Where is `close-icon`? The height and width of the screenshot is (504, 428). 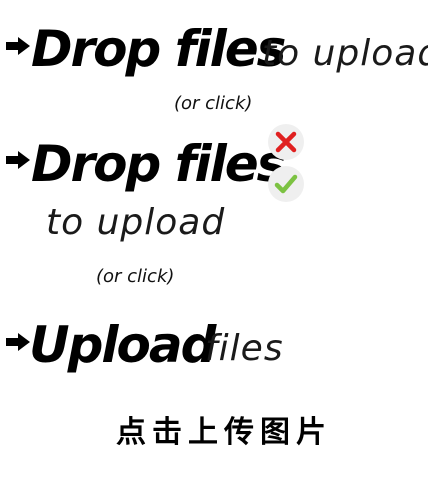
close-icon is located at coordinates (286, 142).